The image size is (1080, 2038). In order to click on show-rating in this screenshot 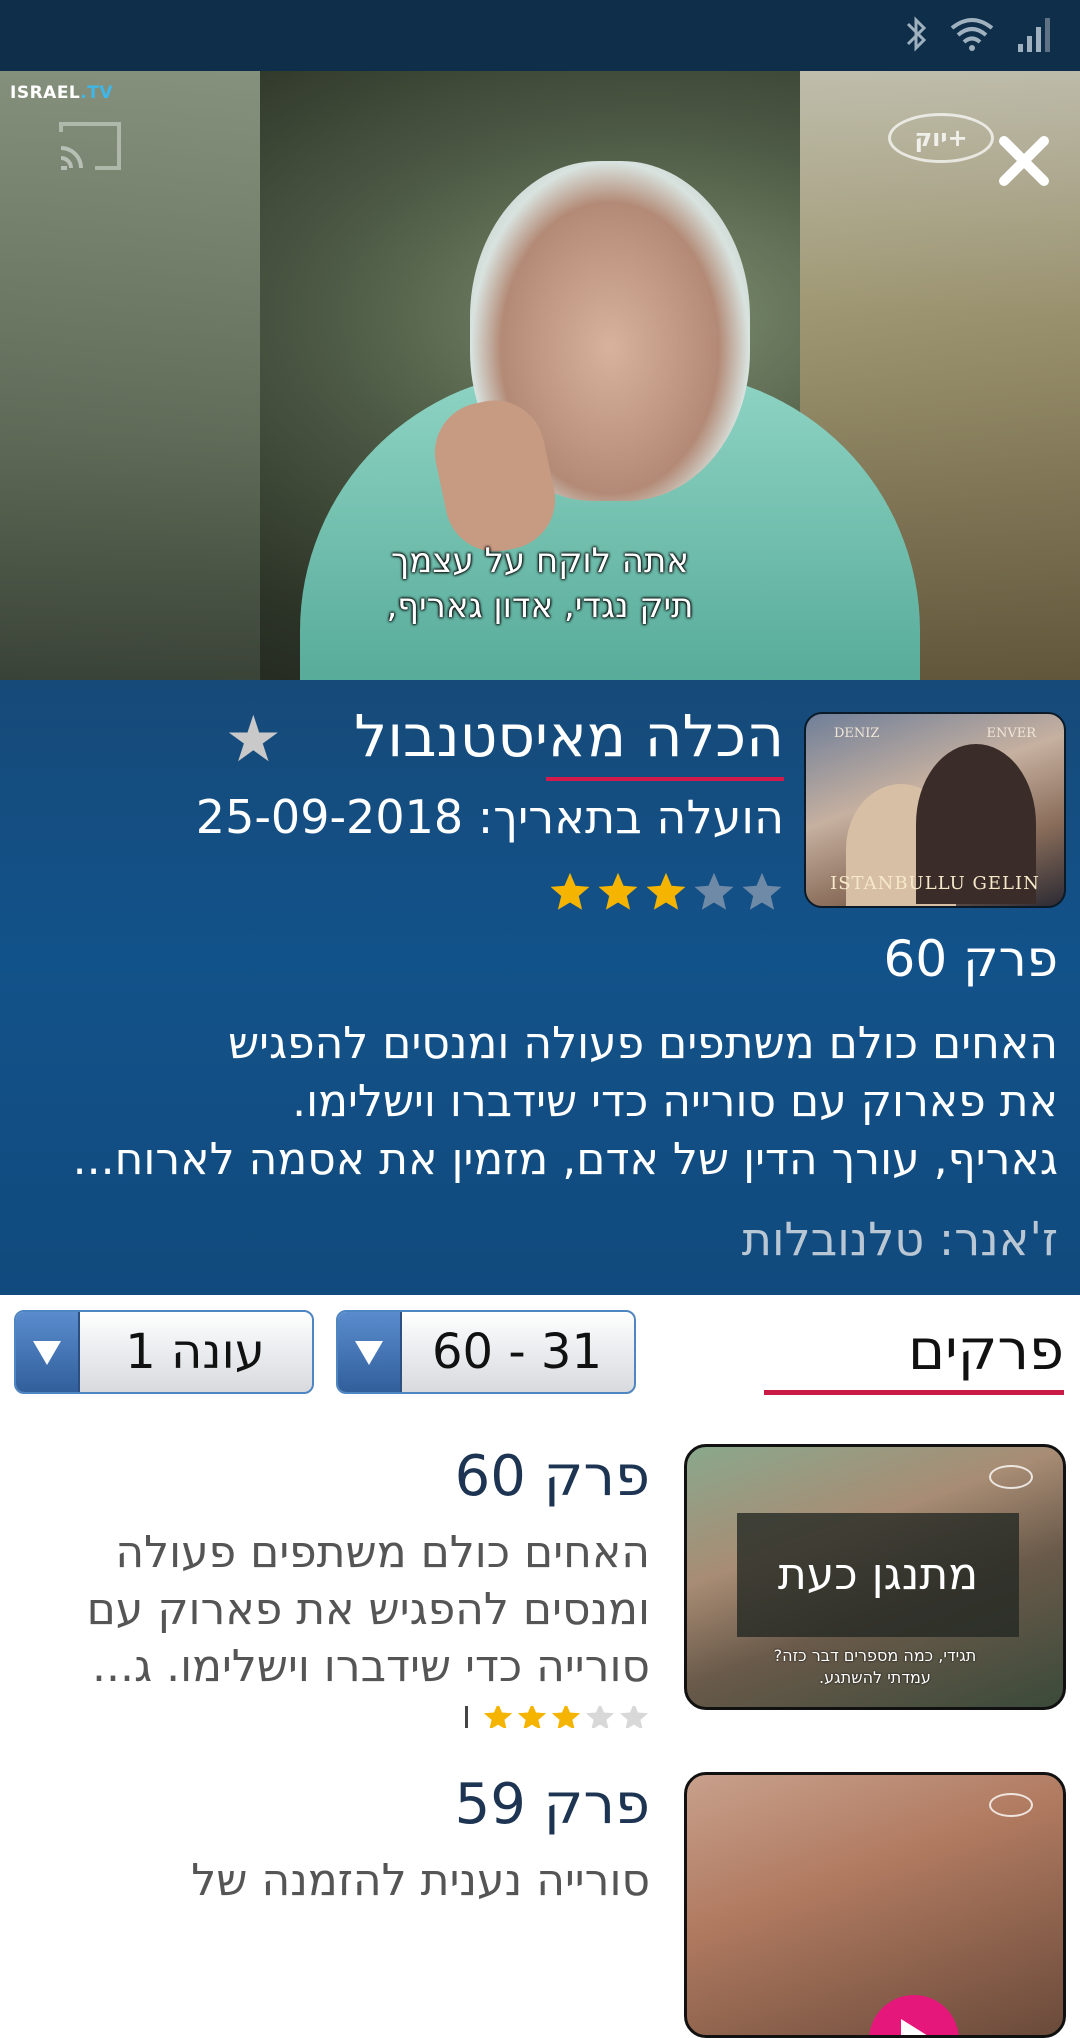, I will do `click(666, 892)`.